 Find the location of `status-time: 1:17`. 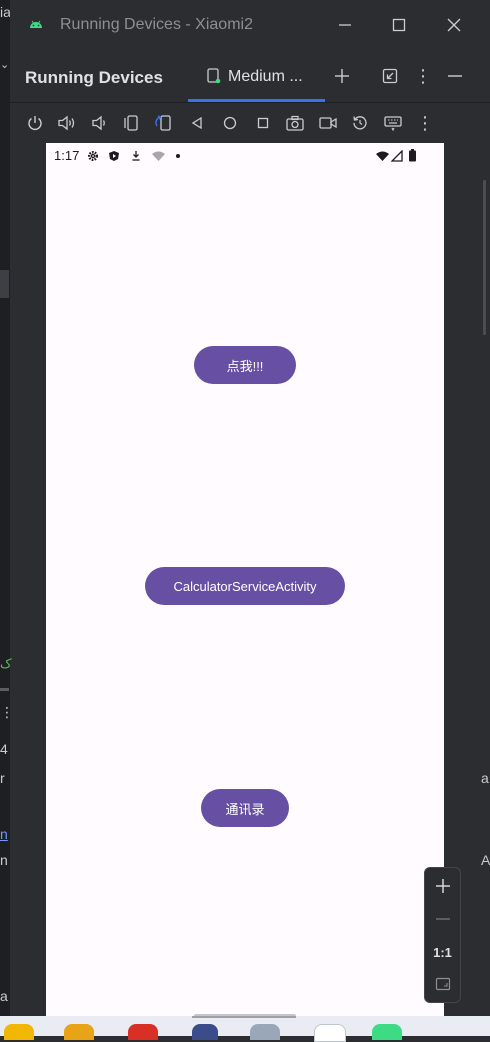

status-time: 1:17 is located at coordinates (67, 155).